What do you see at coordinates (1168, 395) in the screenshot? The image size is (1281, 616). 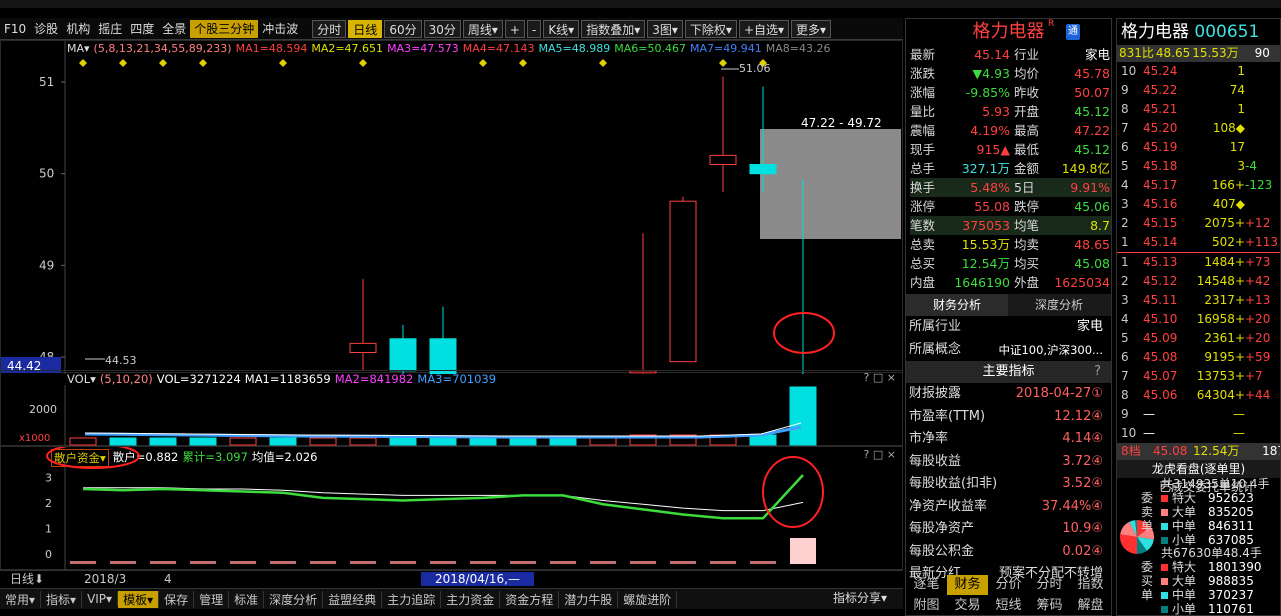 I see `ob-price-17: 45.06` at bounding box center [1168, 395].